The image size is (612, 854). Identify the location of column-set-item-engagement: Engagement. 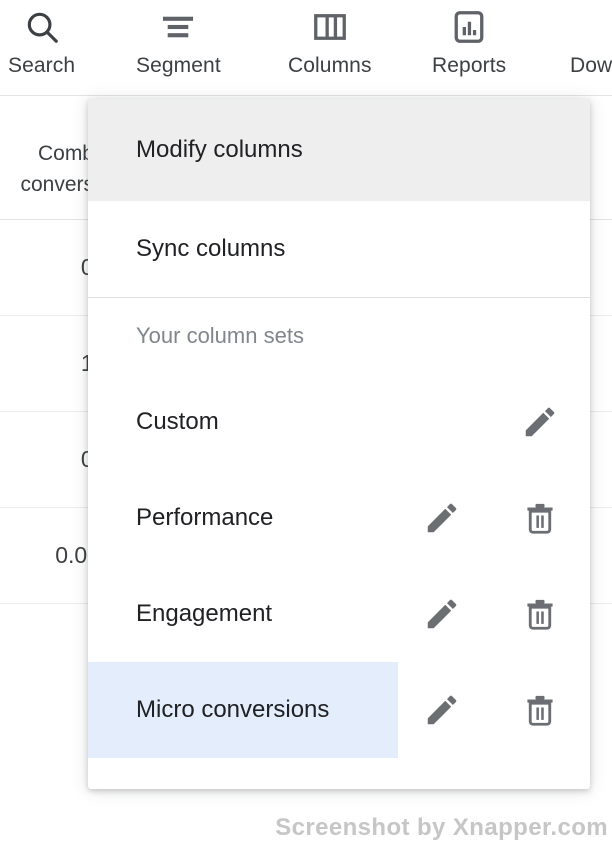
(339, 614).